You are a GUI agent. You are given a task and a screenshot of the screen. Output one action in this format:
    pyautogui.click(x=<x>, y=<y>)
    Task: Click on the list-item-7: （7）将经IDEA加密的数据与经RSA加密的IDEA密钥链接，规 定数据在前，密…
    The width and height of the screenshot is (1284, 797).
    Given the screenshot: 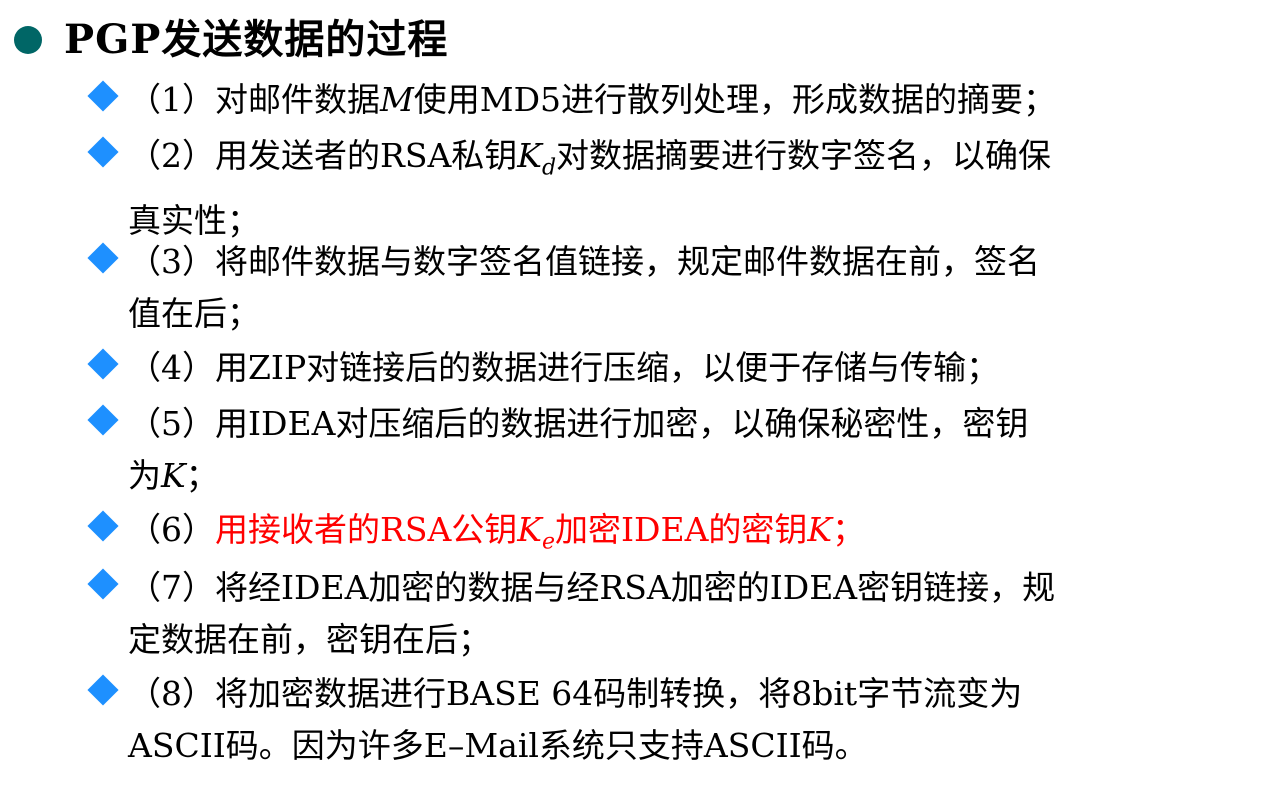 What is the action you would take?
    pyautogui.click(x=671, y=614)
    